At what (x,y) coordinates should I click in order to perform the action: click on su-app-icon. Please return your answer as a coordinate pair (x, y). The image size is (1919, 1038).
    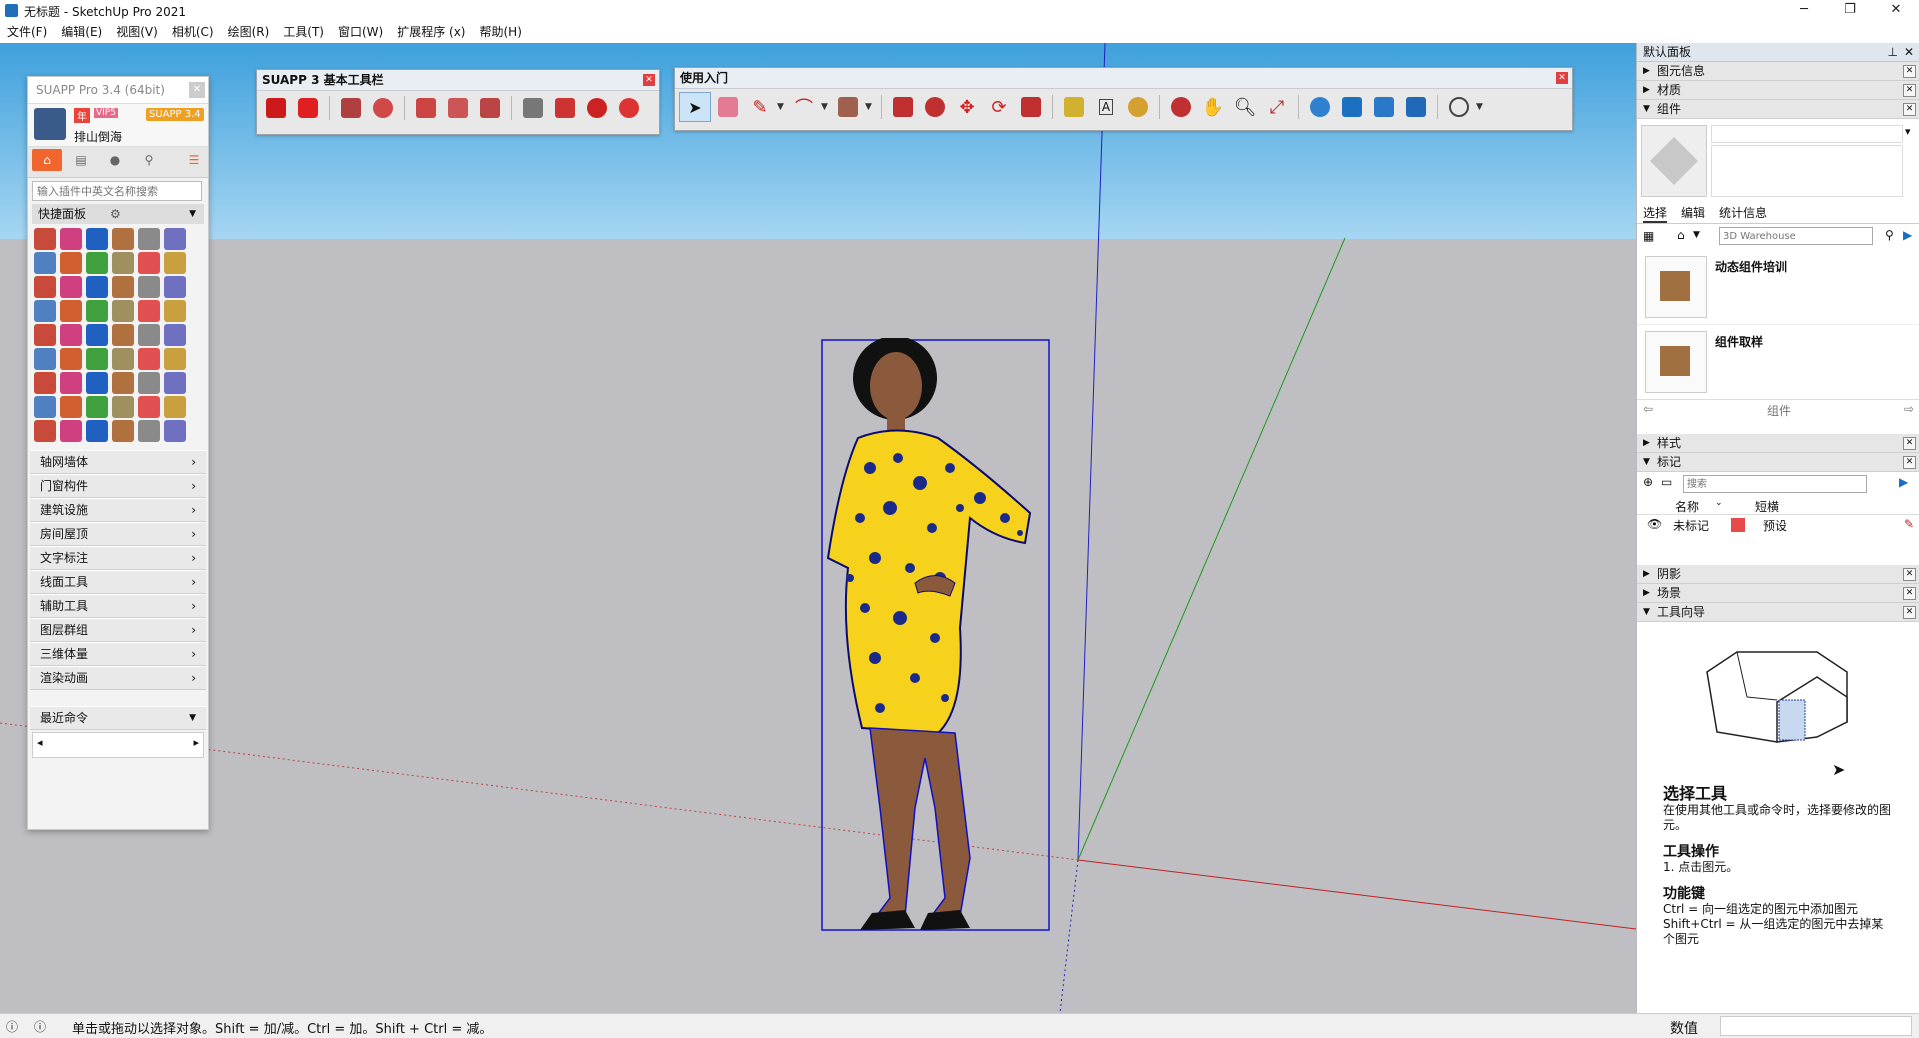
    Looking at the image, I should click on (276, 108).